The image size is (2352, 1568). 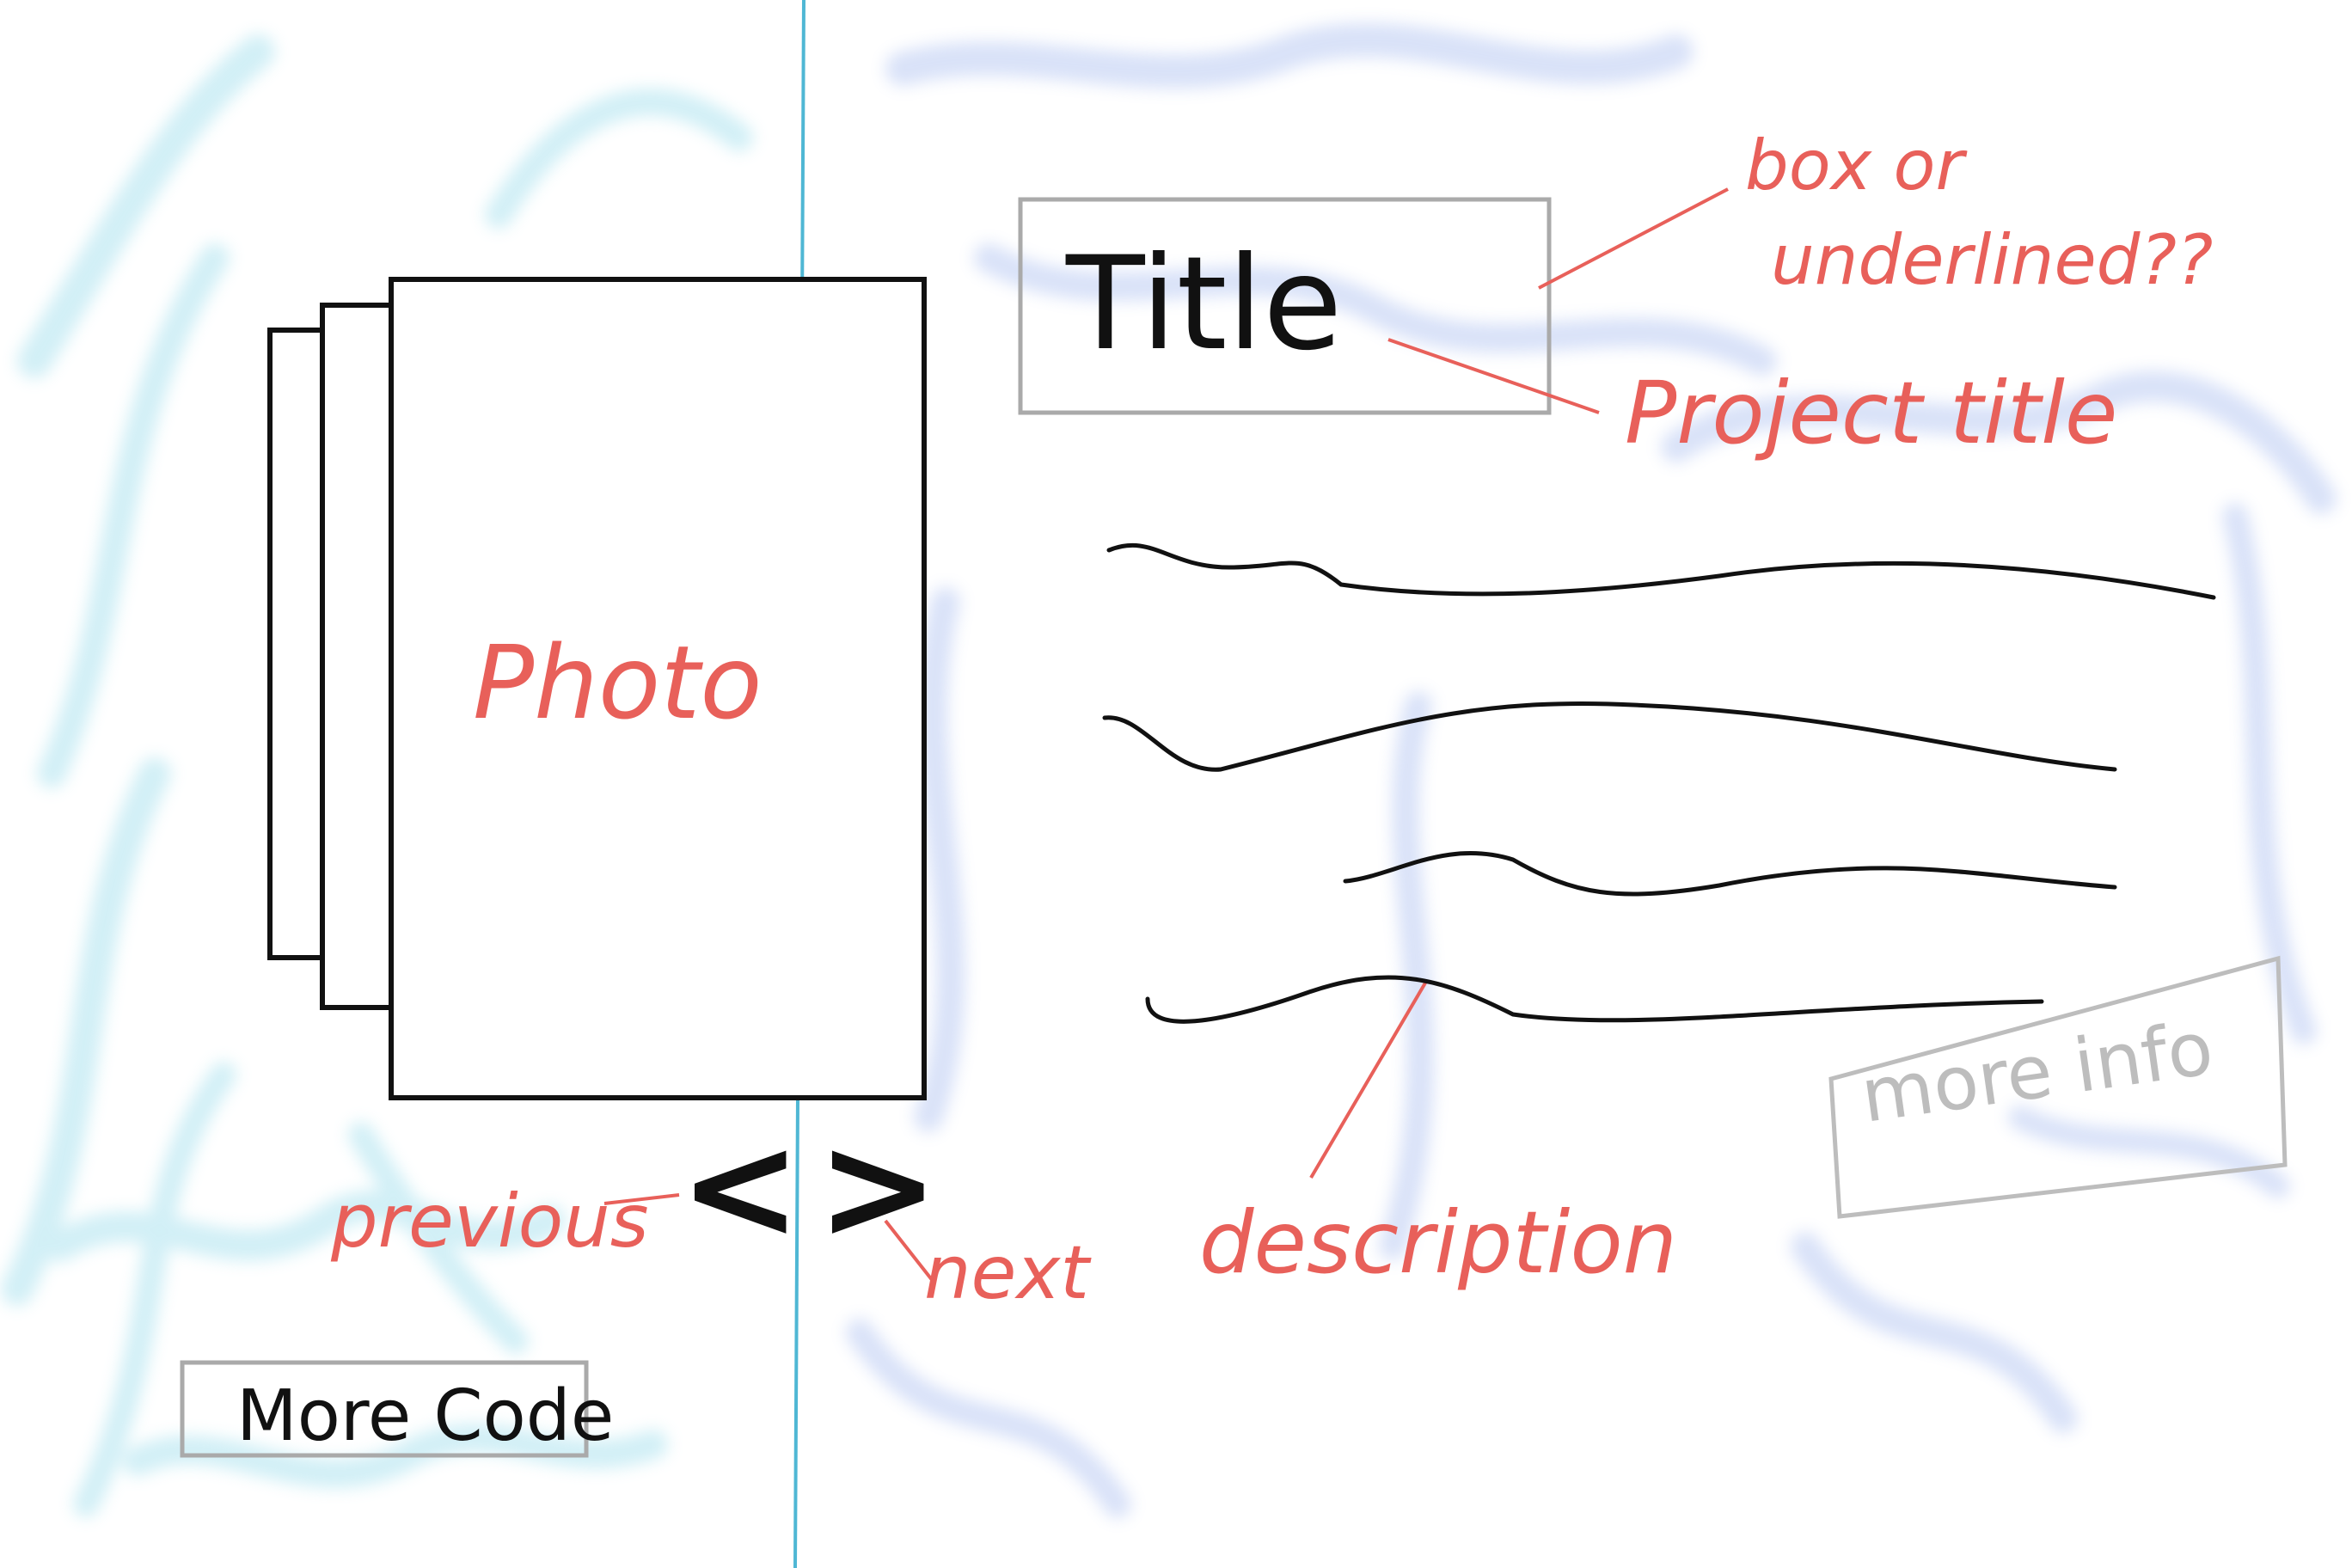 I want to click on more-code-label: More Code, so click(x=425, y=1416).